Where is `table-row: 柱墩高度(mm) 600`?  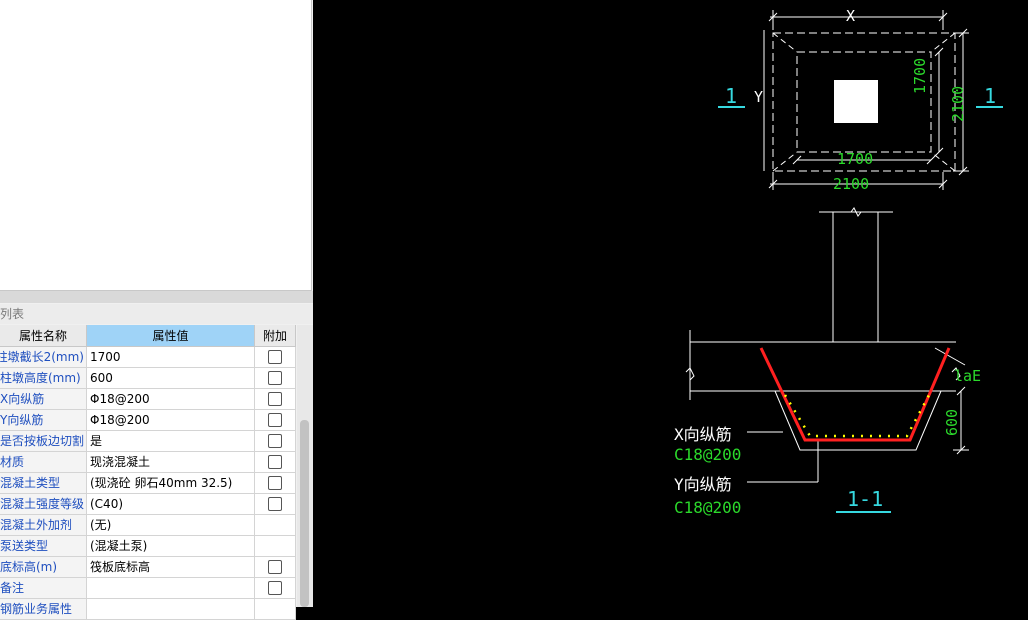 table-row: 柱墩高度(mm) 600 is located at coordinates (148, 378).